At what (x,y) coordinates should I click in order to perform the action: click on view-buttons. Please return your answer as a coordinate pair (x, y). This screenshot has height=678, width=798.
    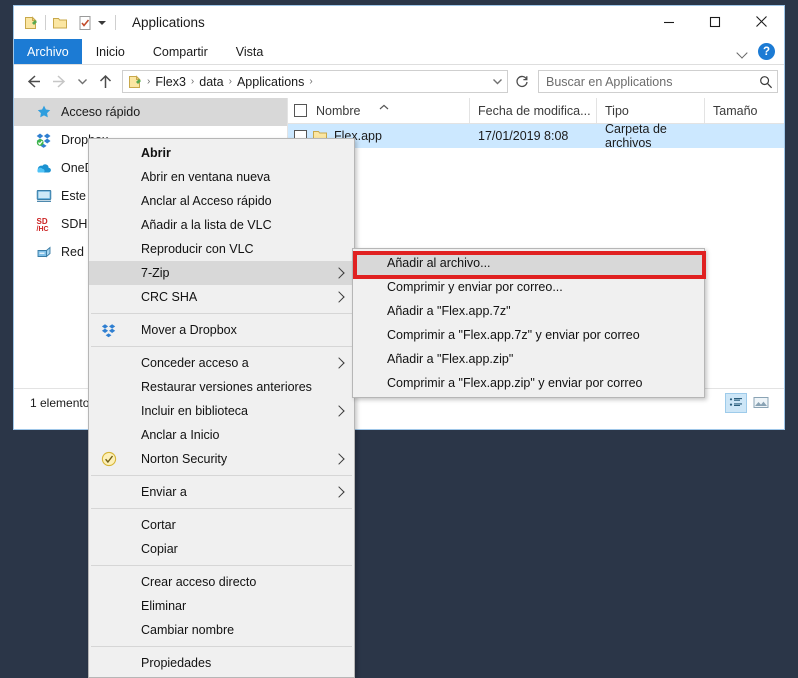
    Looking at the image, I should click on (748, 402).